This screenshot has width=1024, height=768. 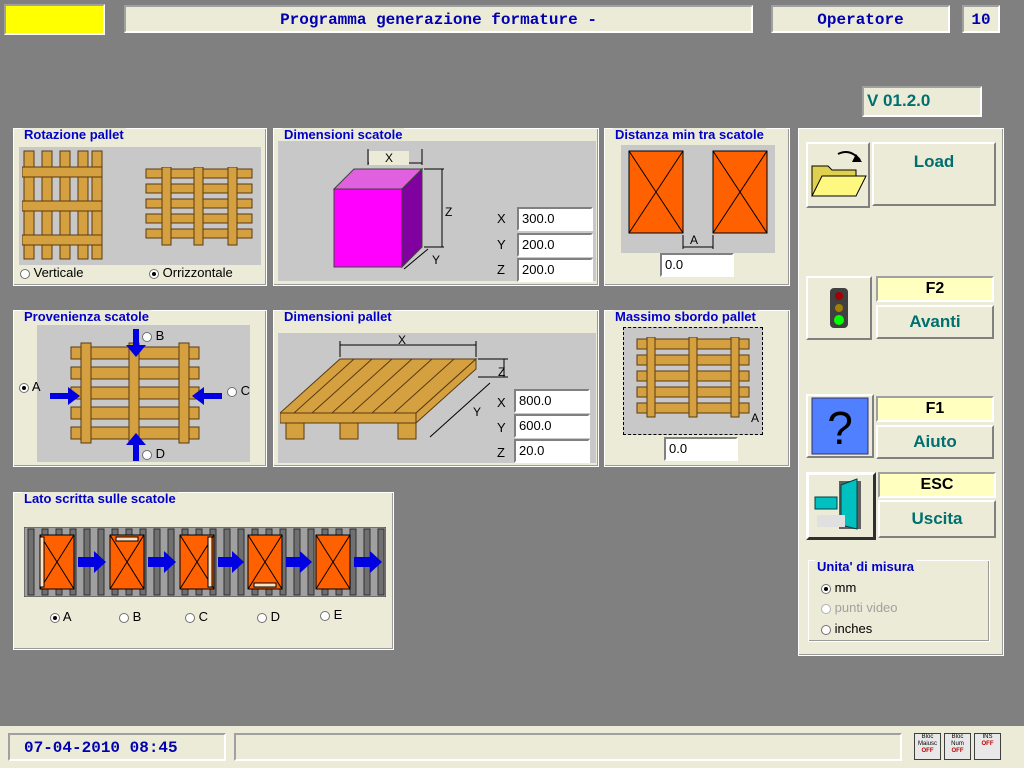 What do you see at coordinates (160, 453) in the screenshot?
I see `radio-d-label: D` at bounding box center [160, 453].